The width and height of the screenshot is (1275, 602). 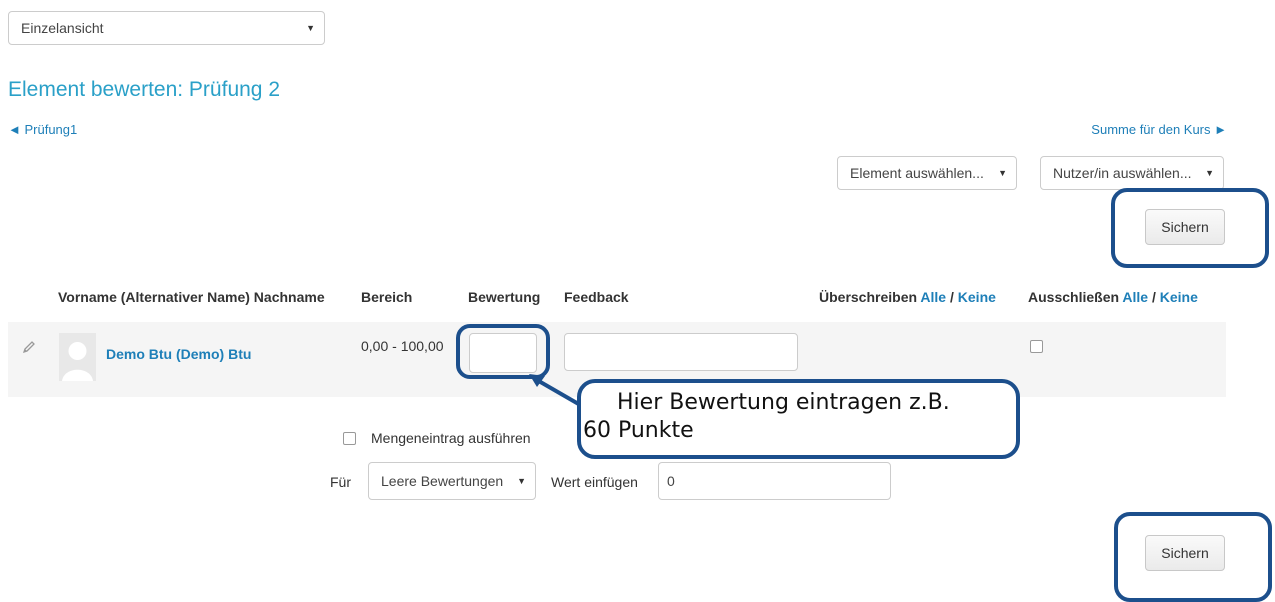 What do you see at coordinates (178, 354) in the screenshot?
I see `student-name-link: Demo Btu (Demo) Btu` at bounding box center [178, 354].